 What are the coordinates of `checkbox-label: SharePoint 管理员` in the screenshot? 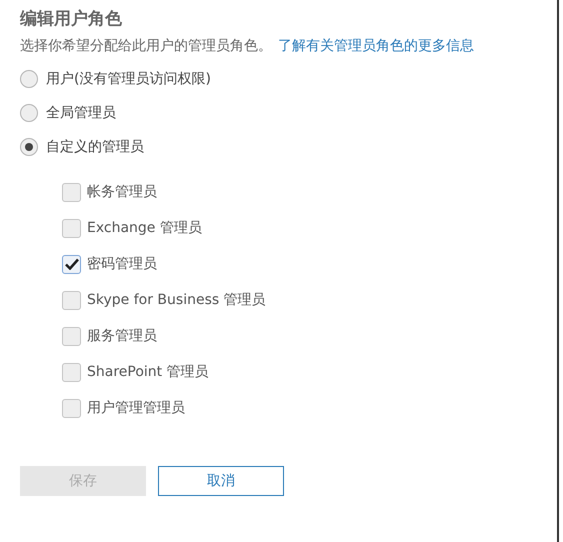 It's located at (148, 372).